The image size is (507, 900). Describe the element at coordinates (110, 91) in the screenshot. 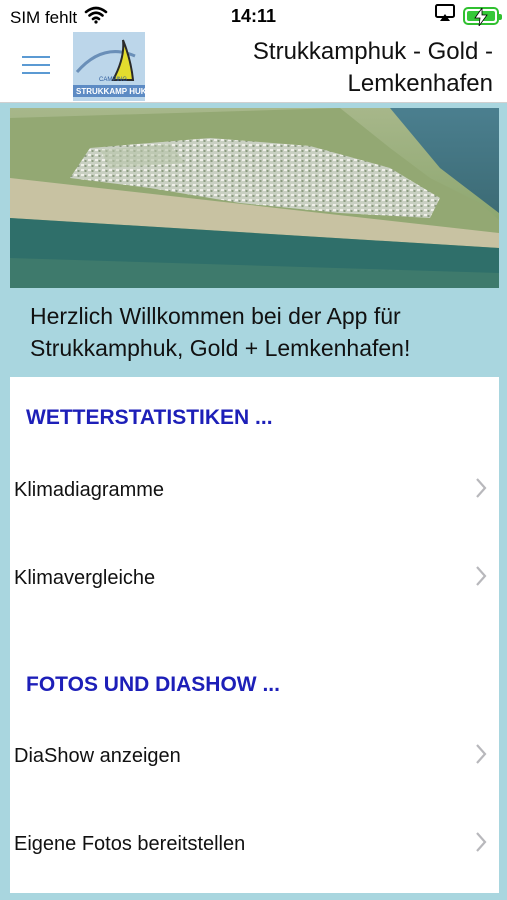

I see `svg-text: STRUKKAMP HUK` at that location.